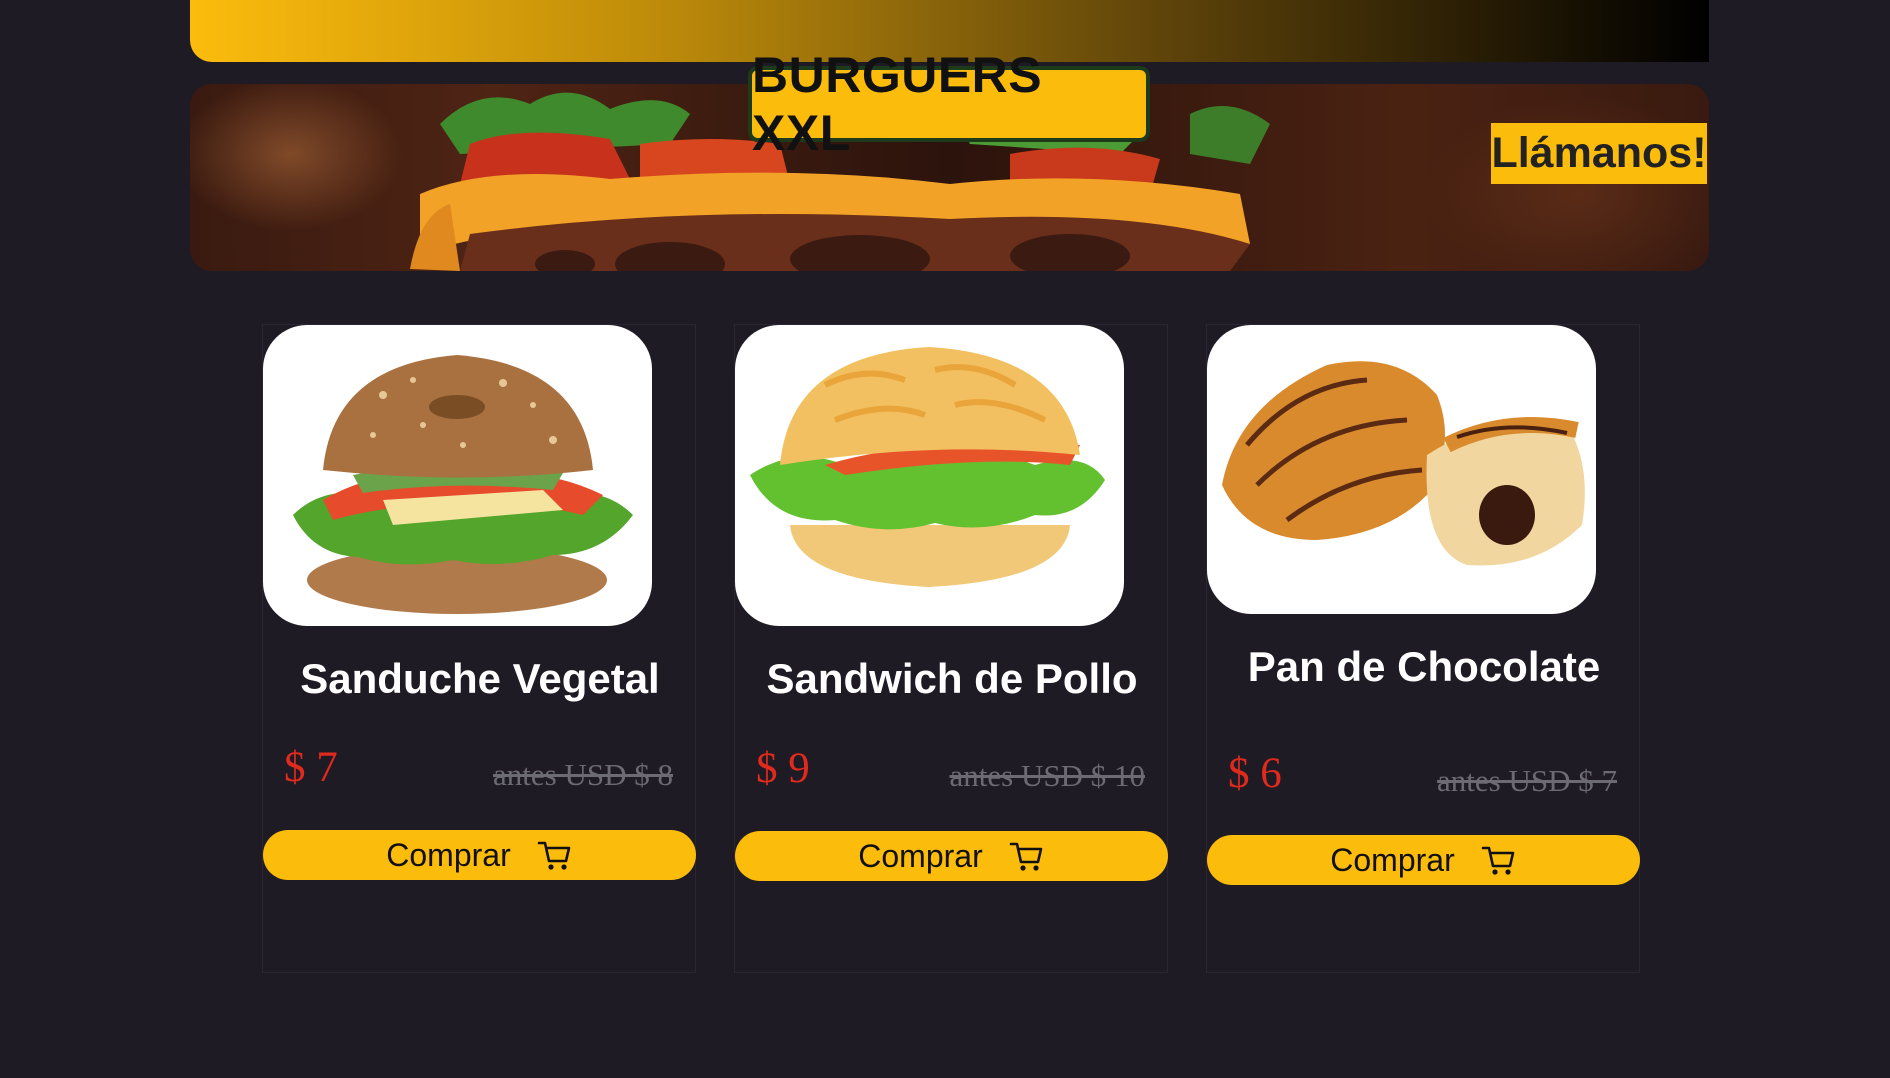  What do you see at coordinates (1424, 666) in the screenshot?
I see `product-name: Pan de Chocolate` at bounding box center [1424, 666].